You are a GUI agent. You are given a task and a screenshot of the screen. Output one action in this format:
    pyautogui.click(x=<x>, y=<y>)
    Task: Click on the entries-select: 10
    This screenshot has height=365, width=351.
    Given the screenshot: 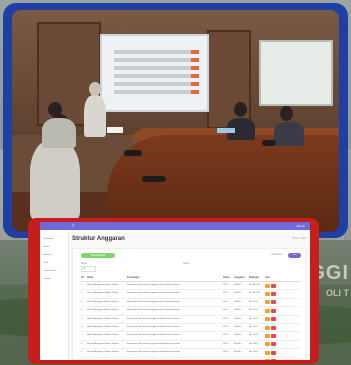 What is the action you would take?
    pyautogui.click(x=88, y=269)
    